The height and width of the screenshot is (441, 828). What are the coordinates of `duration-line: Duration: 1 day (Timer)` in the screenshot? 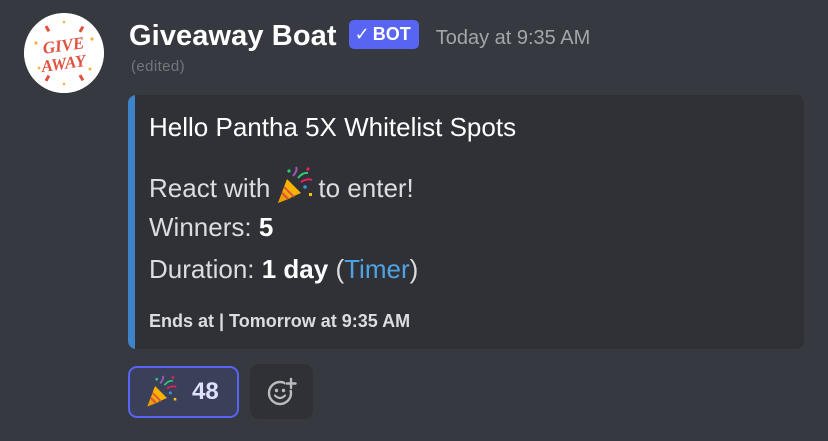 It's located at (283, 269).